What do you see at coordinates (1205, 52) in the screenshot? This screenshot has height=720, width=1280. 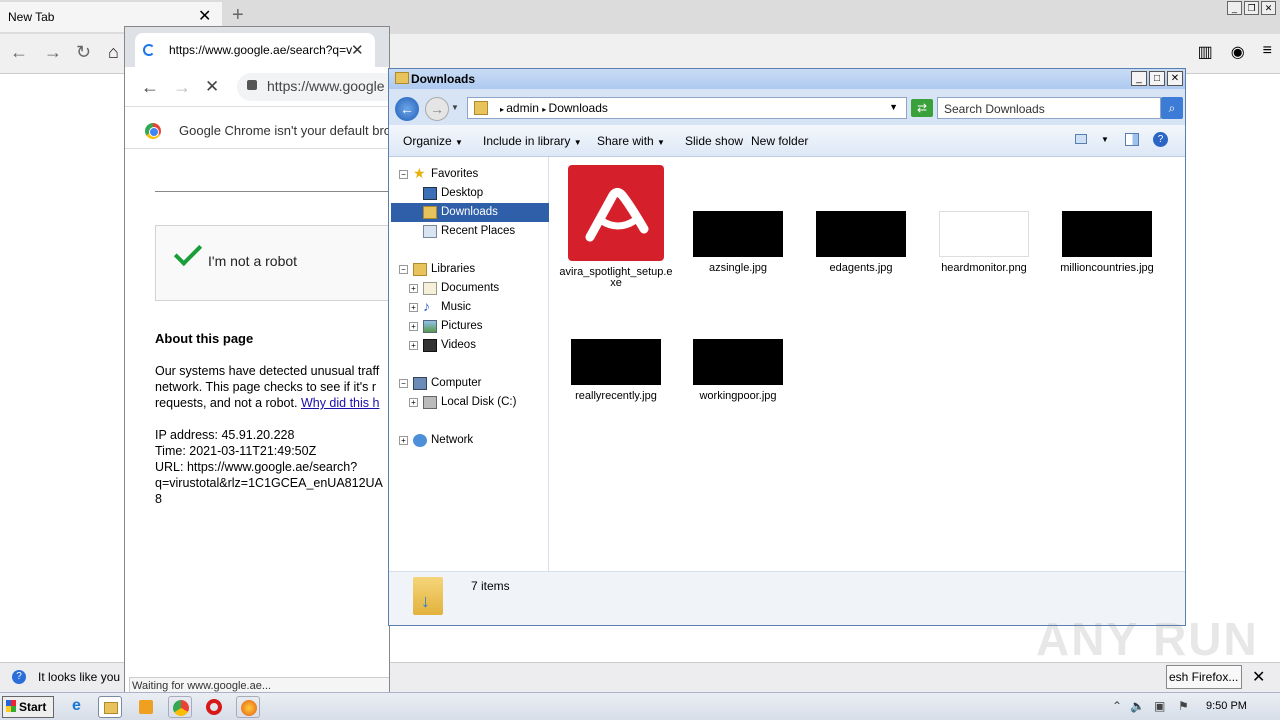 I see `sidebar-icon: ▥` at bounding box center [1205, 52].